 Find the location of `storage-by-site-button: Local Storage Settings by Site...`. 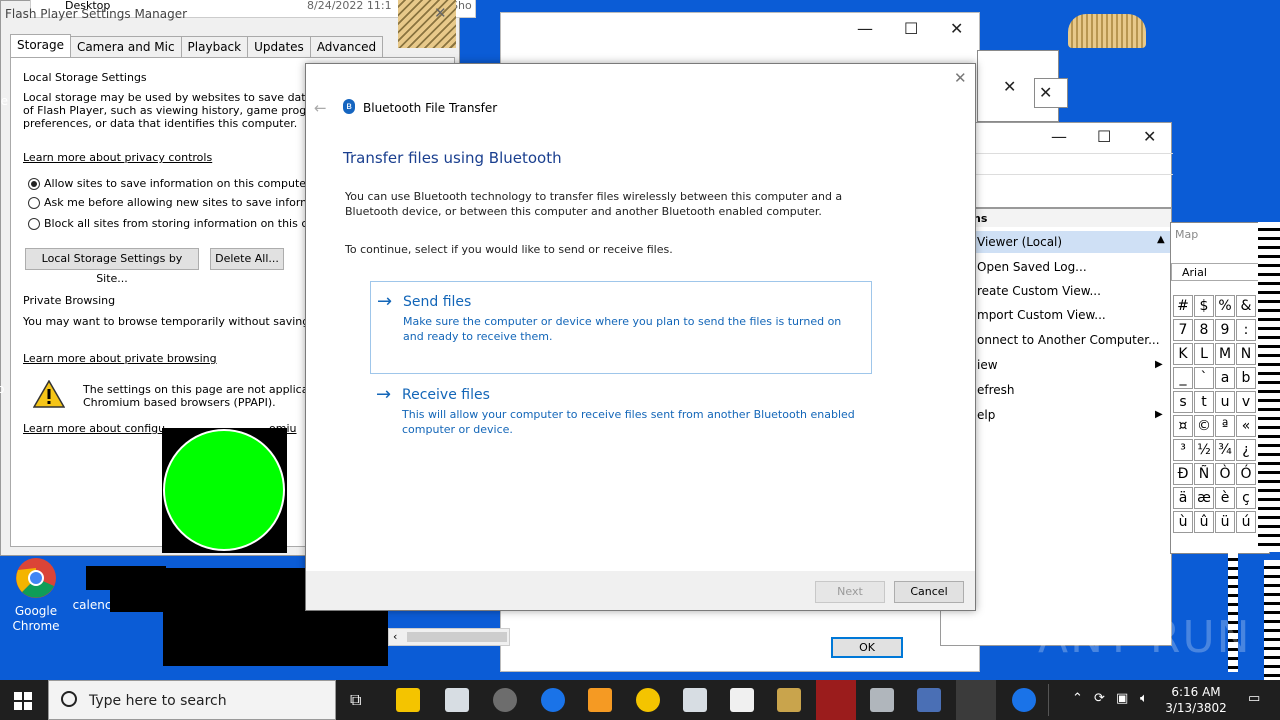

storage-by-site-button: Local Storage Settings by Site... is located at coordinates (112, 266).